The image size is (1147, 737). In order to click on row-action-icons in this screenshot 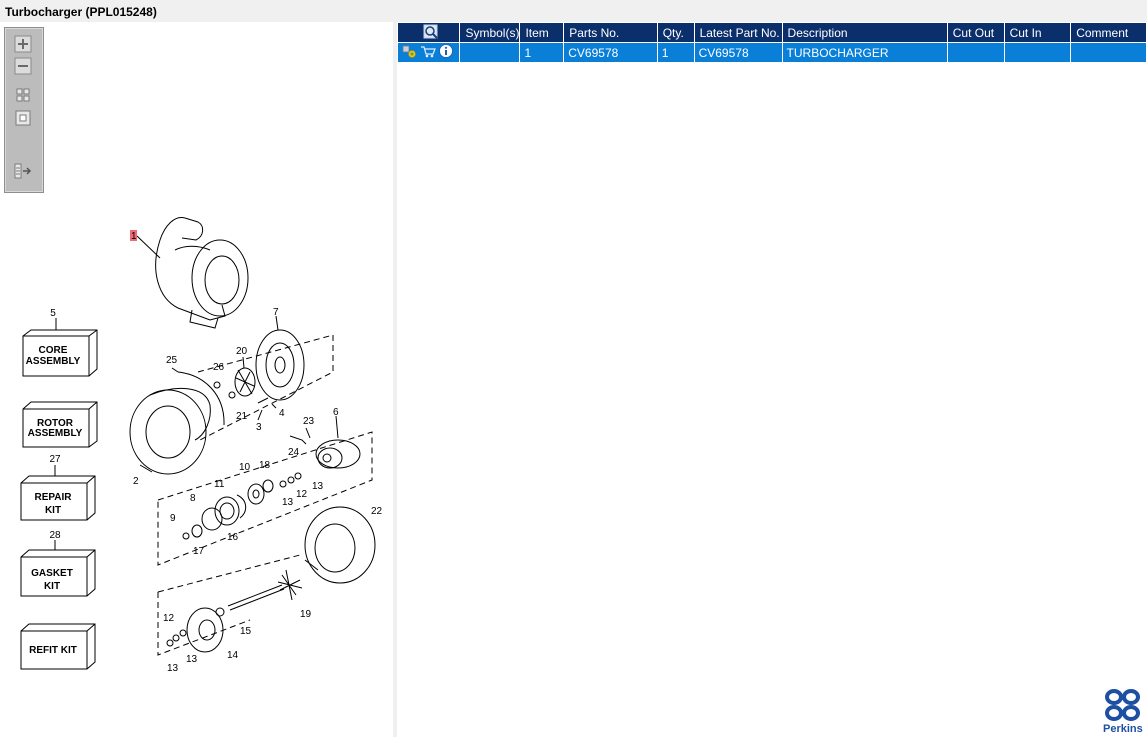, I will do `click(429, 52)`.